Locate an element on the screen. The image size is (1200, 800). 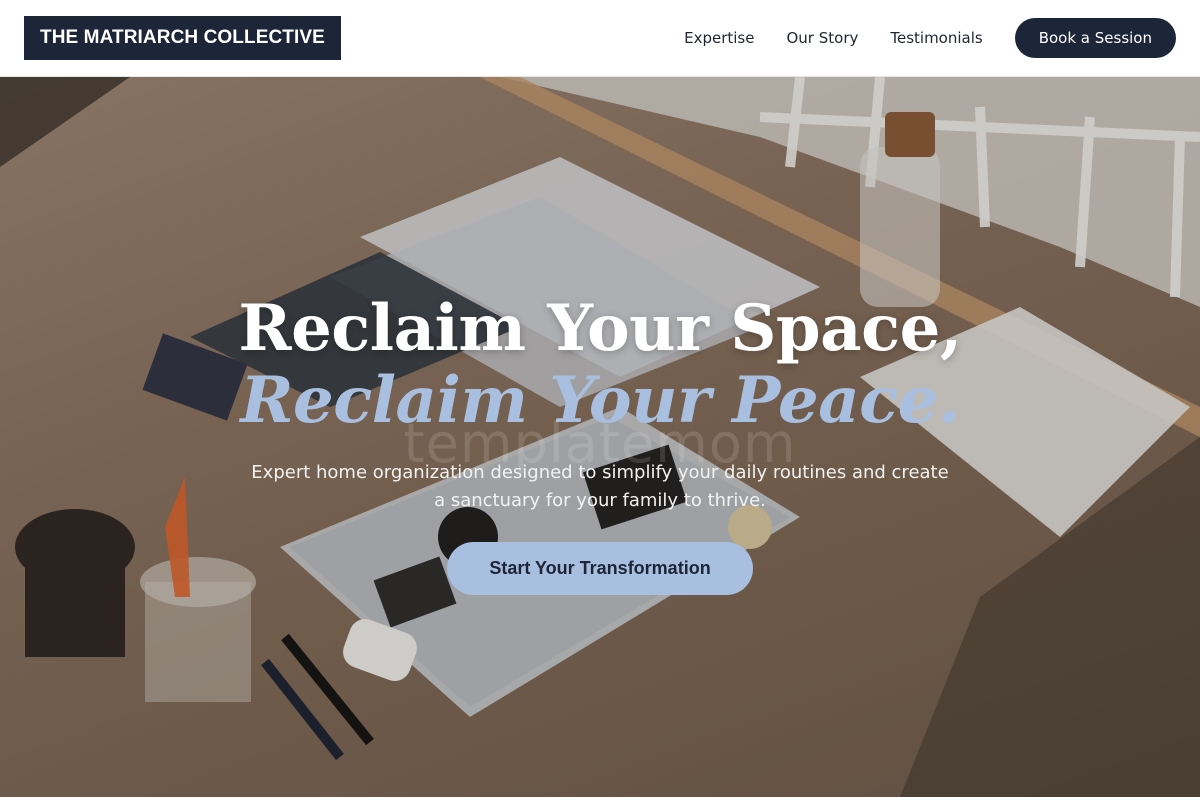
brand-name: THE MATRIARCH COLLECTIVE is located at coordinates (182, 37).